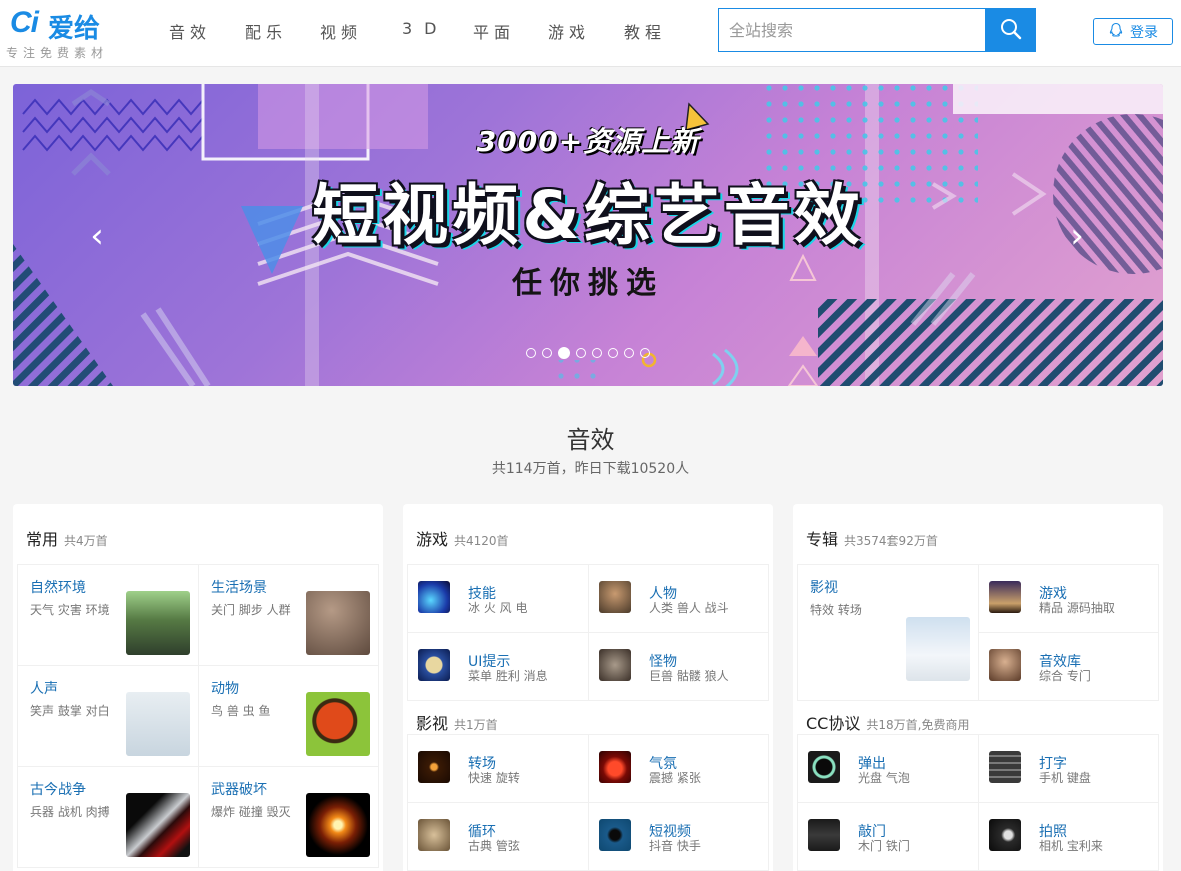 The image size is (1181, 871). What do you see at coordinates (239, 790) in the screenshot?
I see `tile-name: 武器破坏` at bounding box center [239, 790].